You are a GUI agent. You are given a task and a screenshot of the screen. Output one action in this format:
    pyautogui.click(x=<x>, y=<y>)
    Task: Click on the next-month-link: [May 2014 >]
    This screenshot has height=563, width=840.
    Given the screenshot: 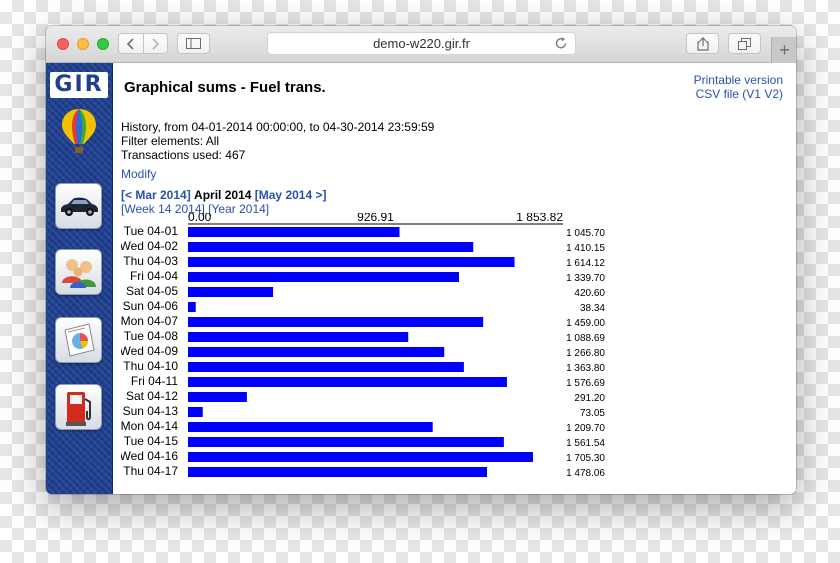 What is the action you would take?
    pyautogui.click(x=291, y=195)
    